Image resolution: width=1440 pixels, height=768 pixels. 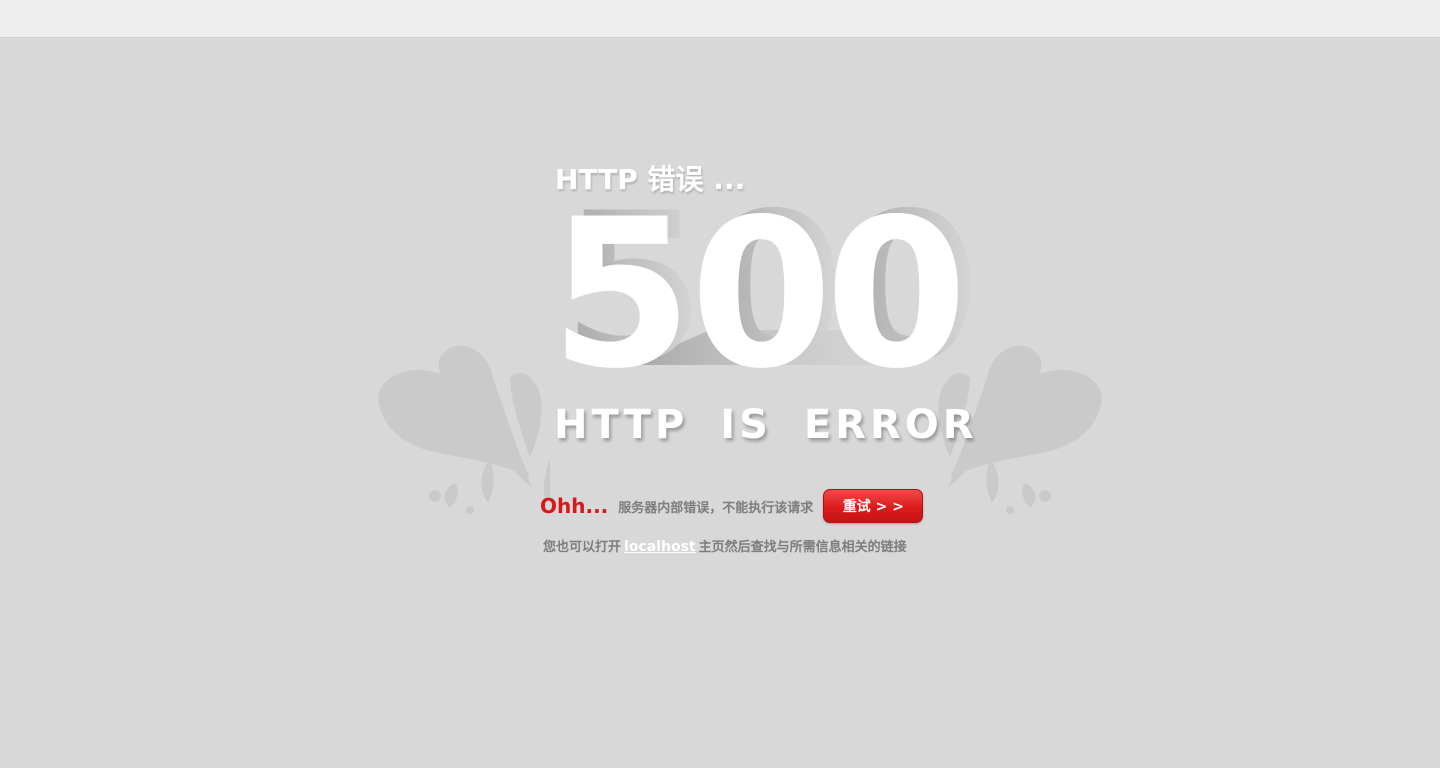 I want to click on error-message-row: Ohh... 服务器内部错误，不能执行该请求 重试 > >, so click(x=732, y=506).